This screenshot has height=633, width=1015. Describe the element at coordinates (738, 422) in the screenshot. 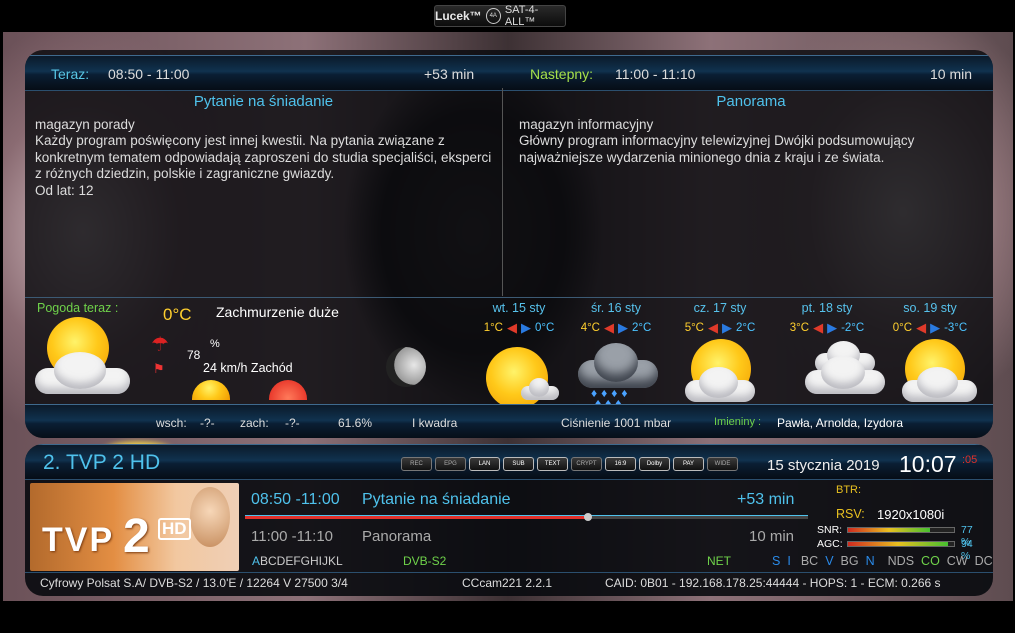

I see `name-day-label: Imieniny :` at that location.